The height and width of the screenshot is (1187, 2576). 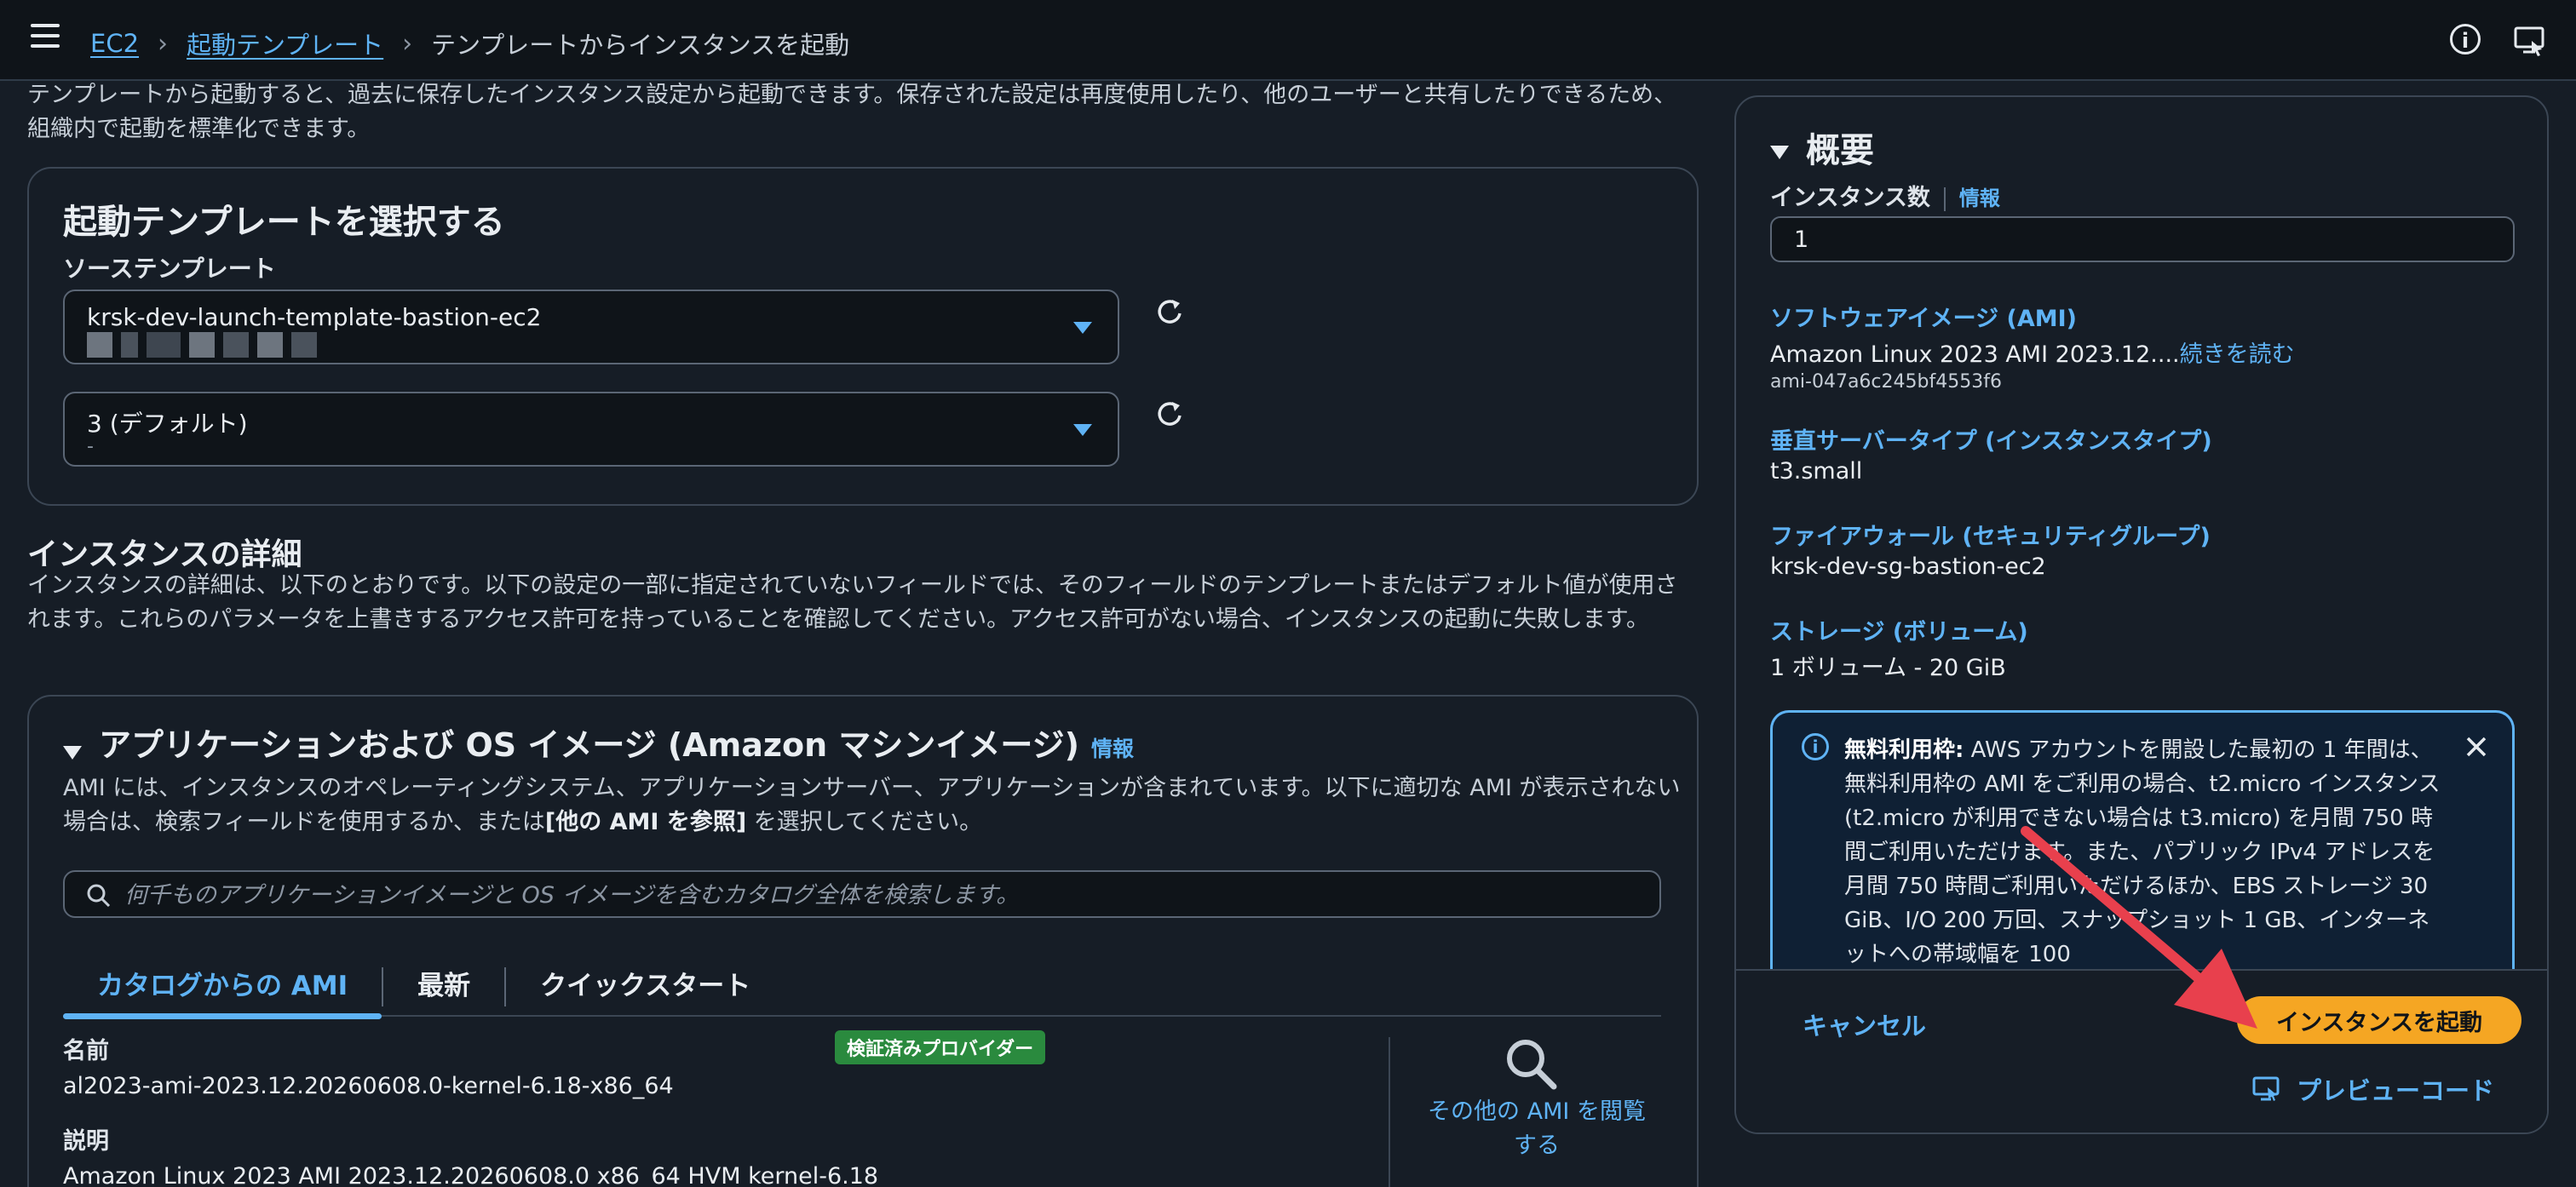 What do you see at coordinates (168, 424) in the screenshot?
I see `template-version-value: 3 (デフォルト)` at bounding box center [168, 424].